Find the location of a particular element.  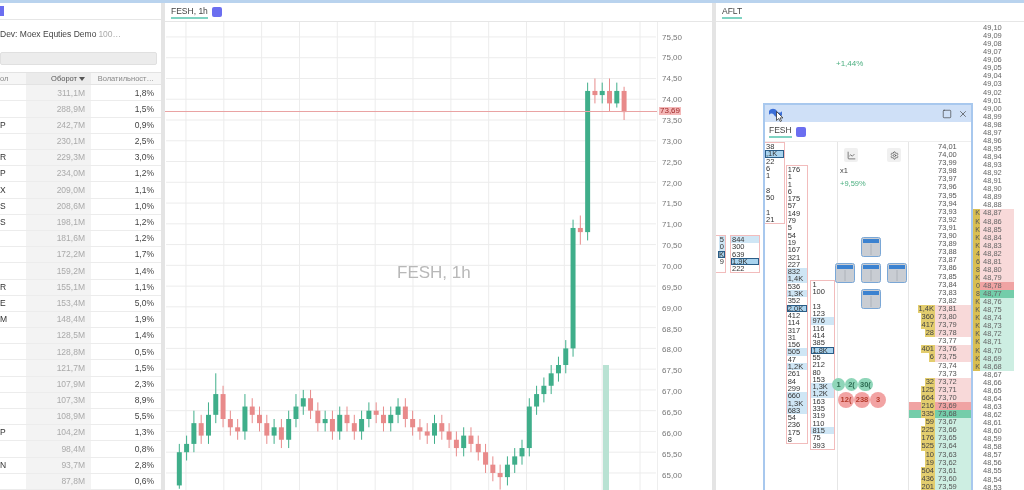

settings-button is located at coordinates (894, 155).